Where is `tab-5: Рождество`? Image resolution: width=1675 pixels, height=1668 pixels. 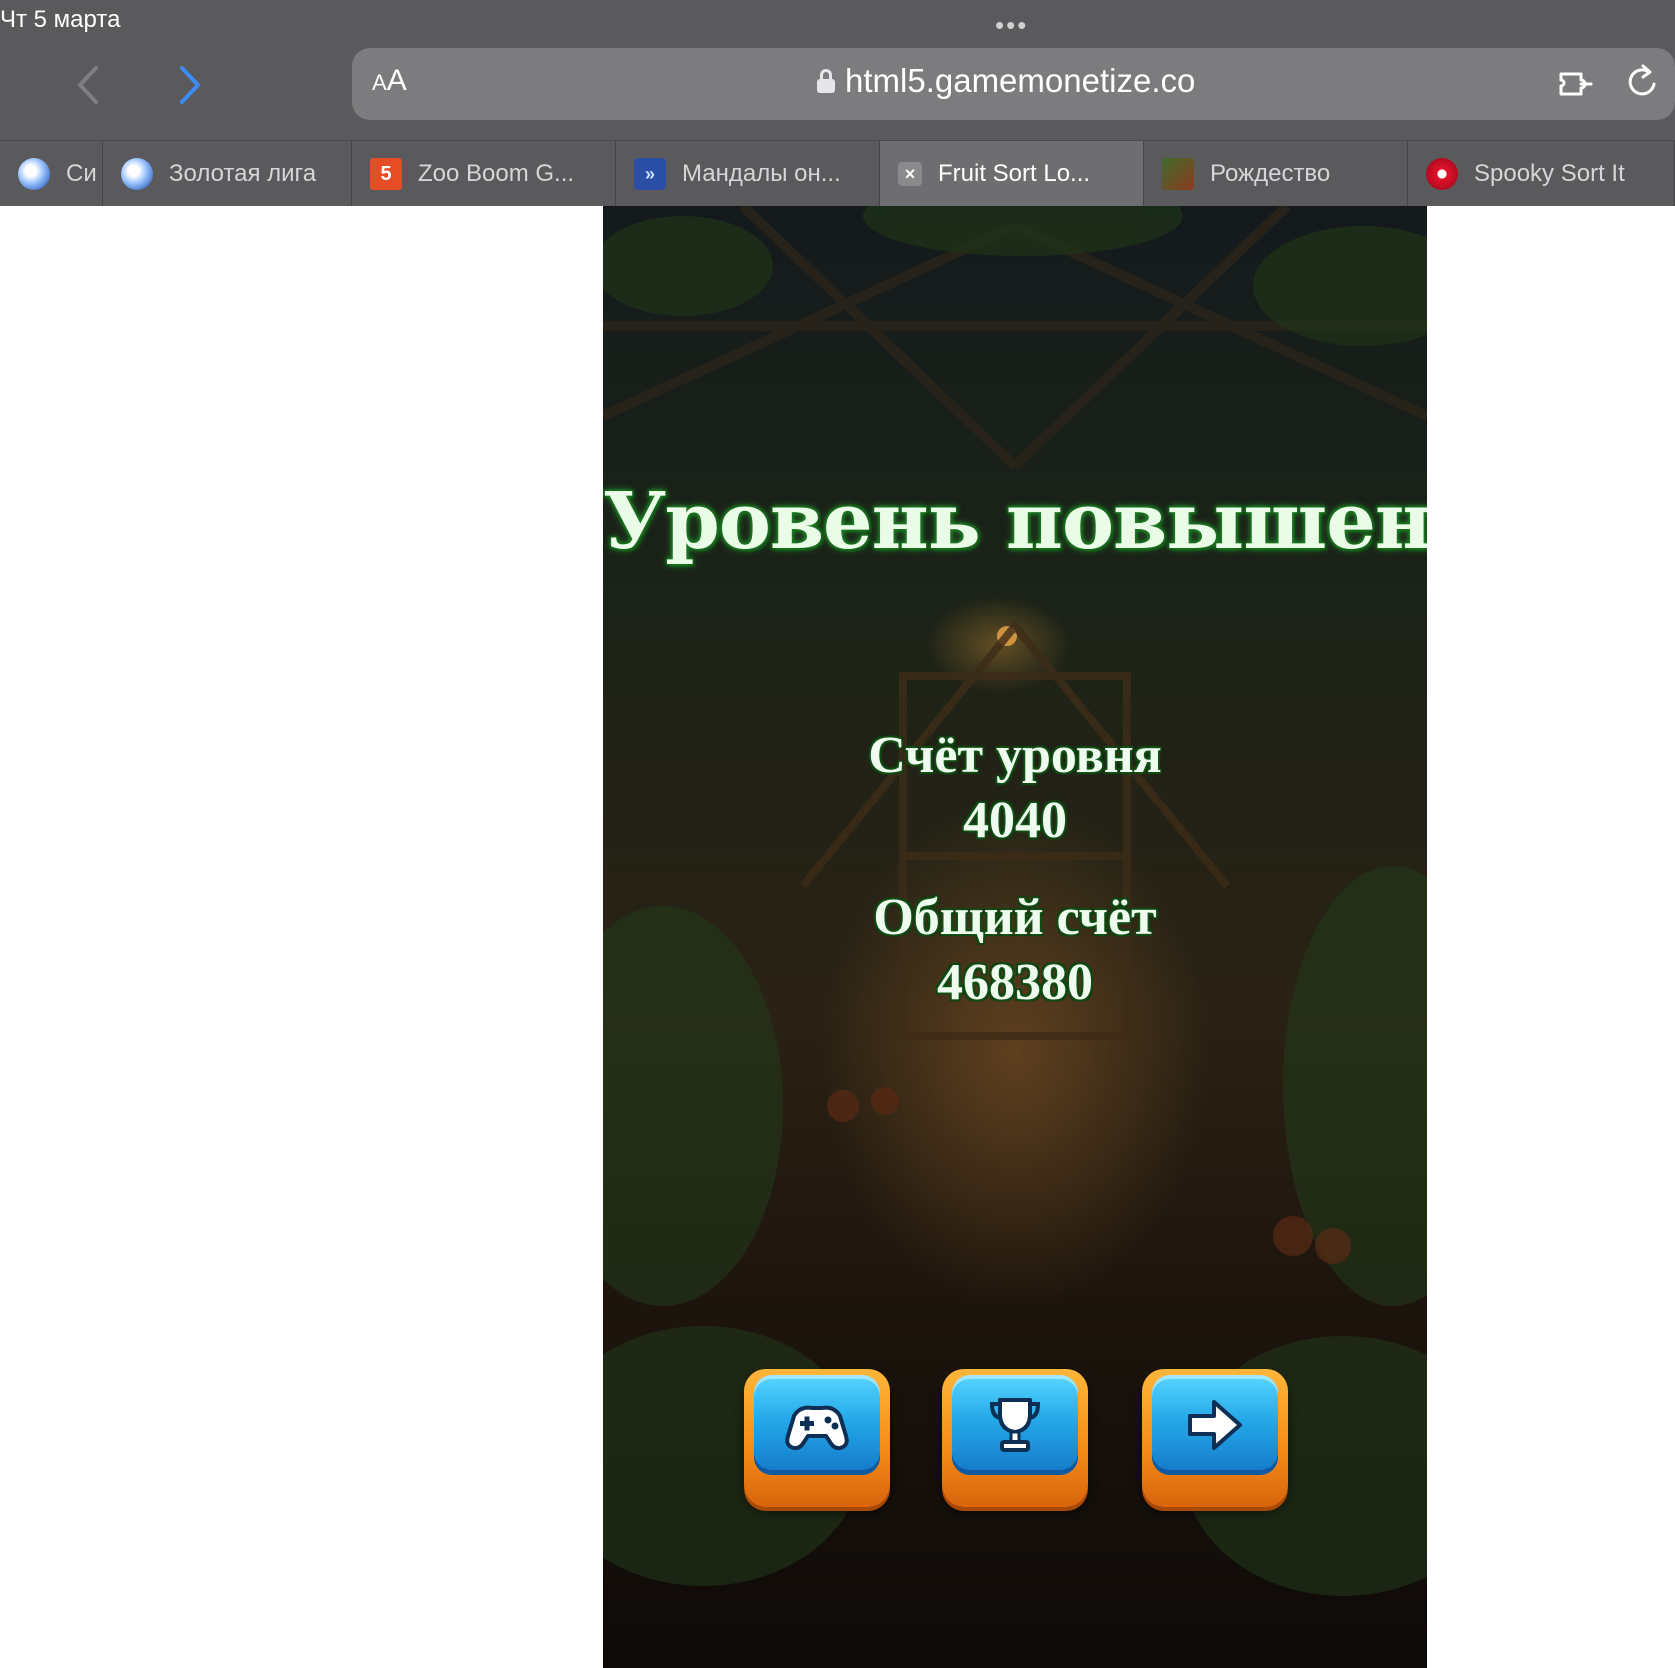 tab-5: Рождество is located at coordinates (1276, 174).